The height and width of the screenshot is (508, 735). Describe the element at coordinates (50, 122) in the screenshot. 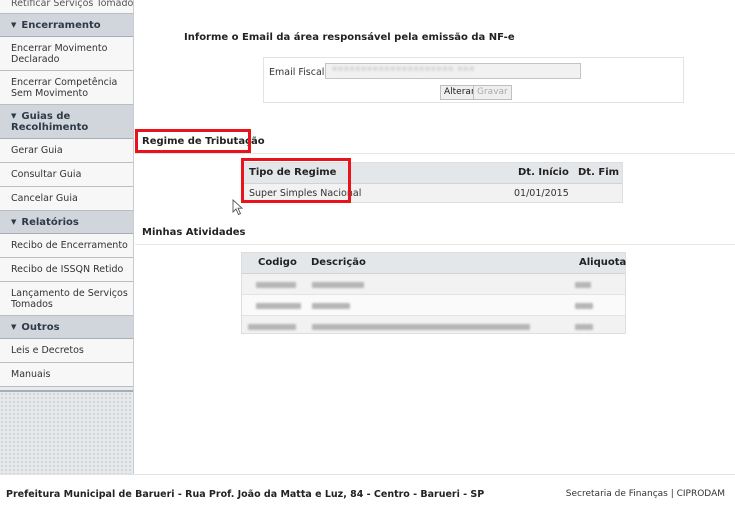

I see `sidebar-section-label: Guias de Recolhimento` at that location.